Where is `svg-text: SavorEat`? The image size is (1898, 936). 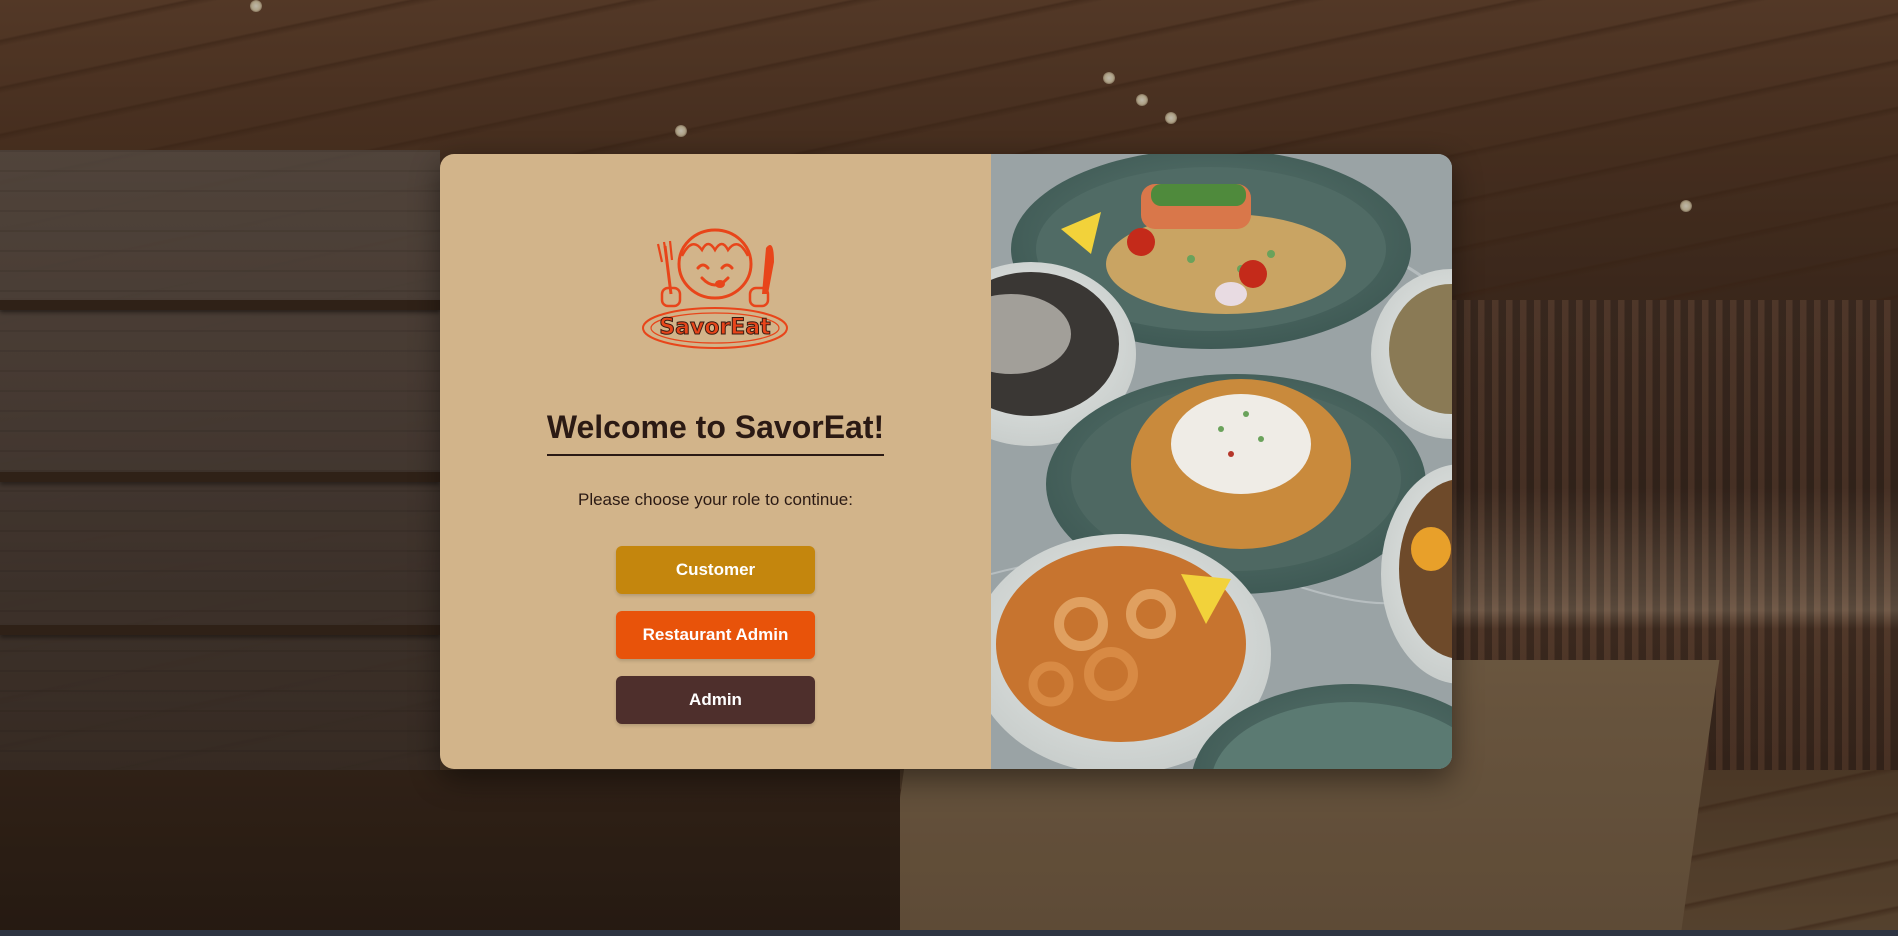 svg-text: SavorEat is located at coordinates (715, 327).